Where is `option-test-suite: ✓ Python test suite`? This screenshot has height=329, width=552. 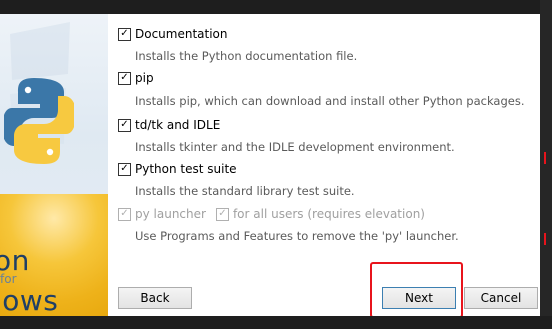 option-test-suite: ✓ Python test suite is located at coordinates (177, 169).